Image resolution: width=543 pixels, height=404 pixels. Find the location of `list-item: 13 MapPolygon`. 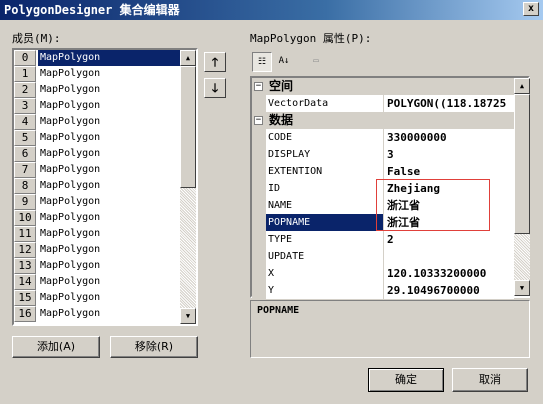

list-item: 13 MapPolygon is located at coordinates (98, 266).